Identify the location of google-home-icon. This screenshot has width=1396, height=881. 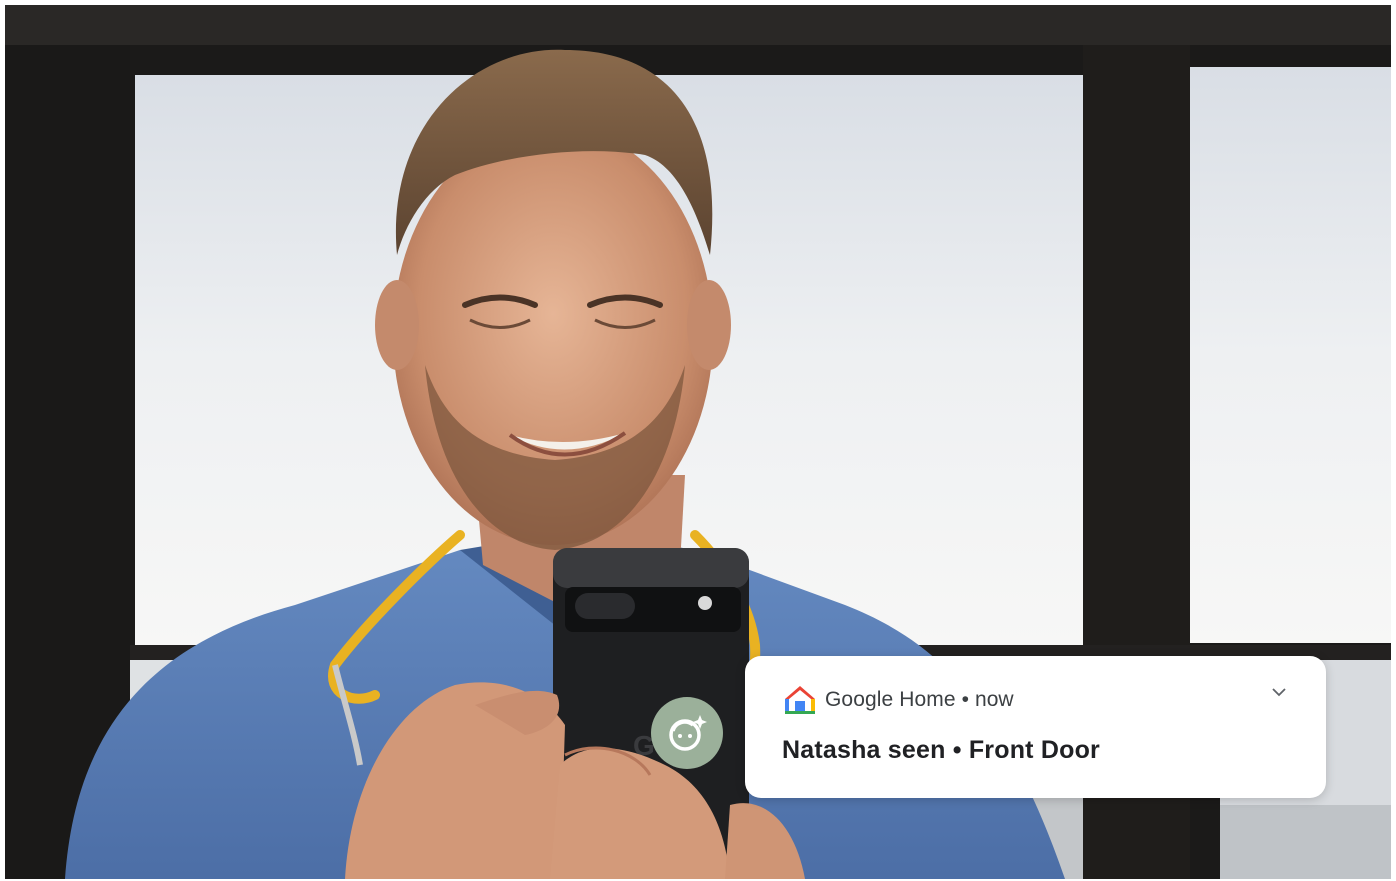
(800, 700).